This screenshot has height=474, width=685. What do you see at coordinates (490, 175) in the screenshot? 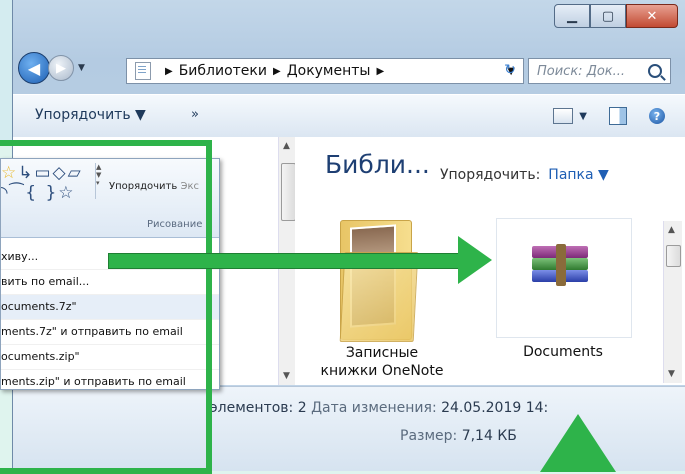
I see `arrange-label: Упорядочить:` at bounding box center [490, 175].